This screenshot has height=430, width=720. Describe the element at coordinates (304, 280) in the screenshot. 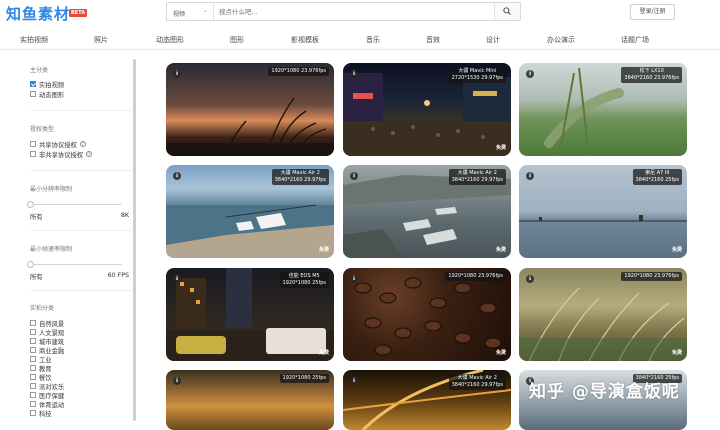

I see `video-meta: 佳能 EOS M5 1920*1080 25fps` at that location.